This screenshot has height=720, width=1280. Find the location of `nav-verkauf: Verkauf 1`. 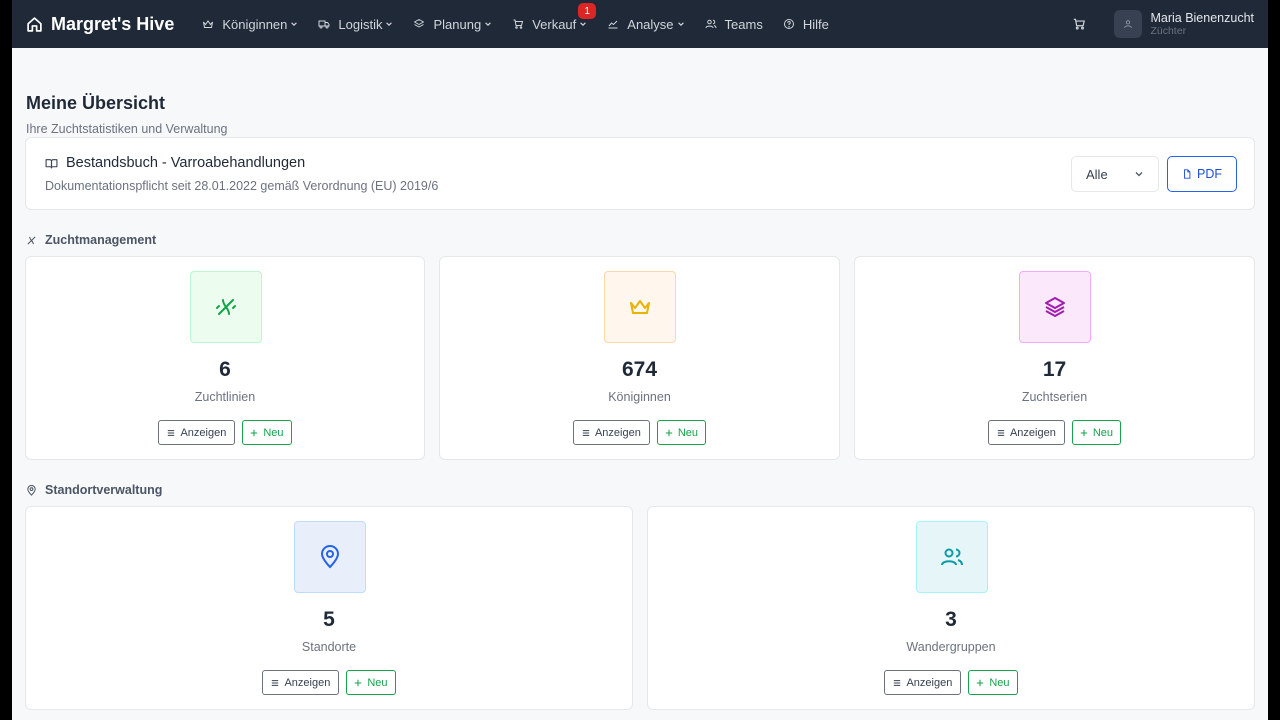

nav-verkauf: Verkauf 1 is located at coordinates (549, 24).